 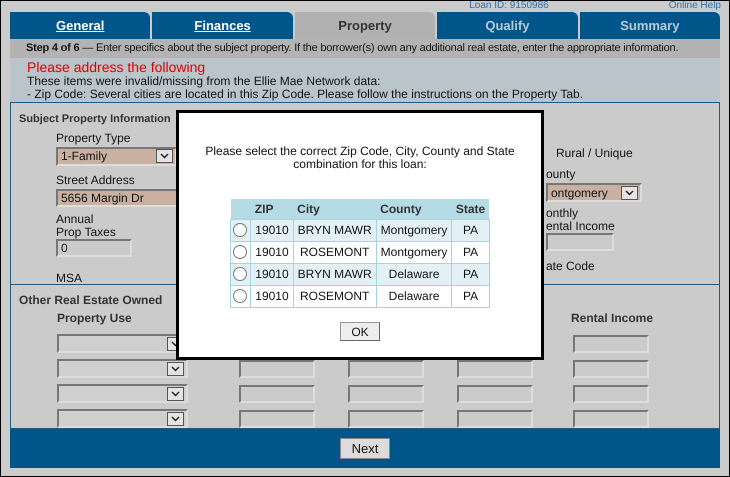 I want to click on field-label: ate Code, so click(x=570, y=266).